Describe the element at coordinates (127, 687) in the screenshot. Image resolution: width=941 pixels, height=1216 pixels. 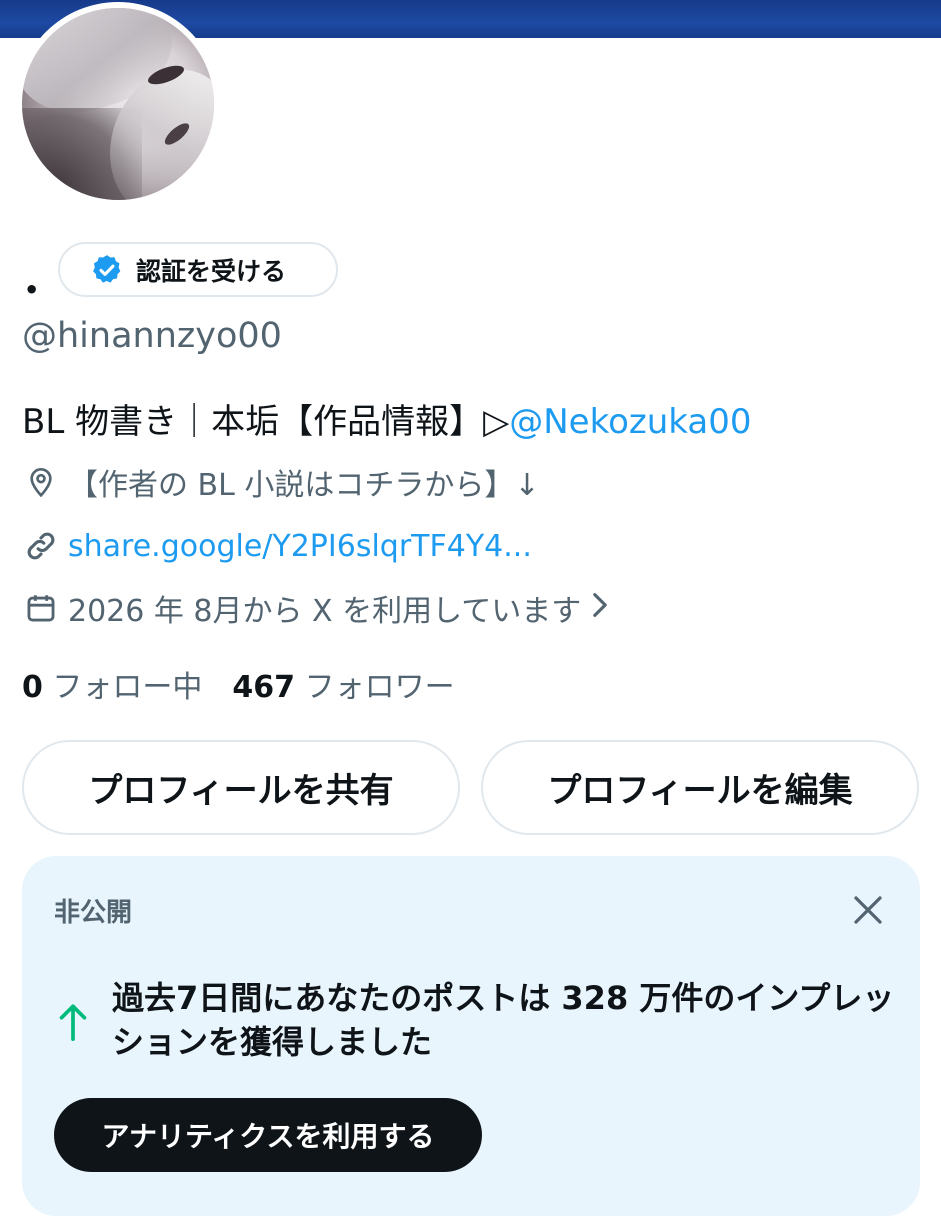
I see `following-label: フォロー中` at that location.